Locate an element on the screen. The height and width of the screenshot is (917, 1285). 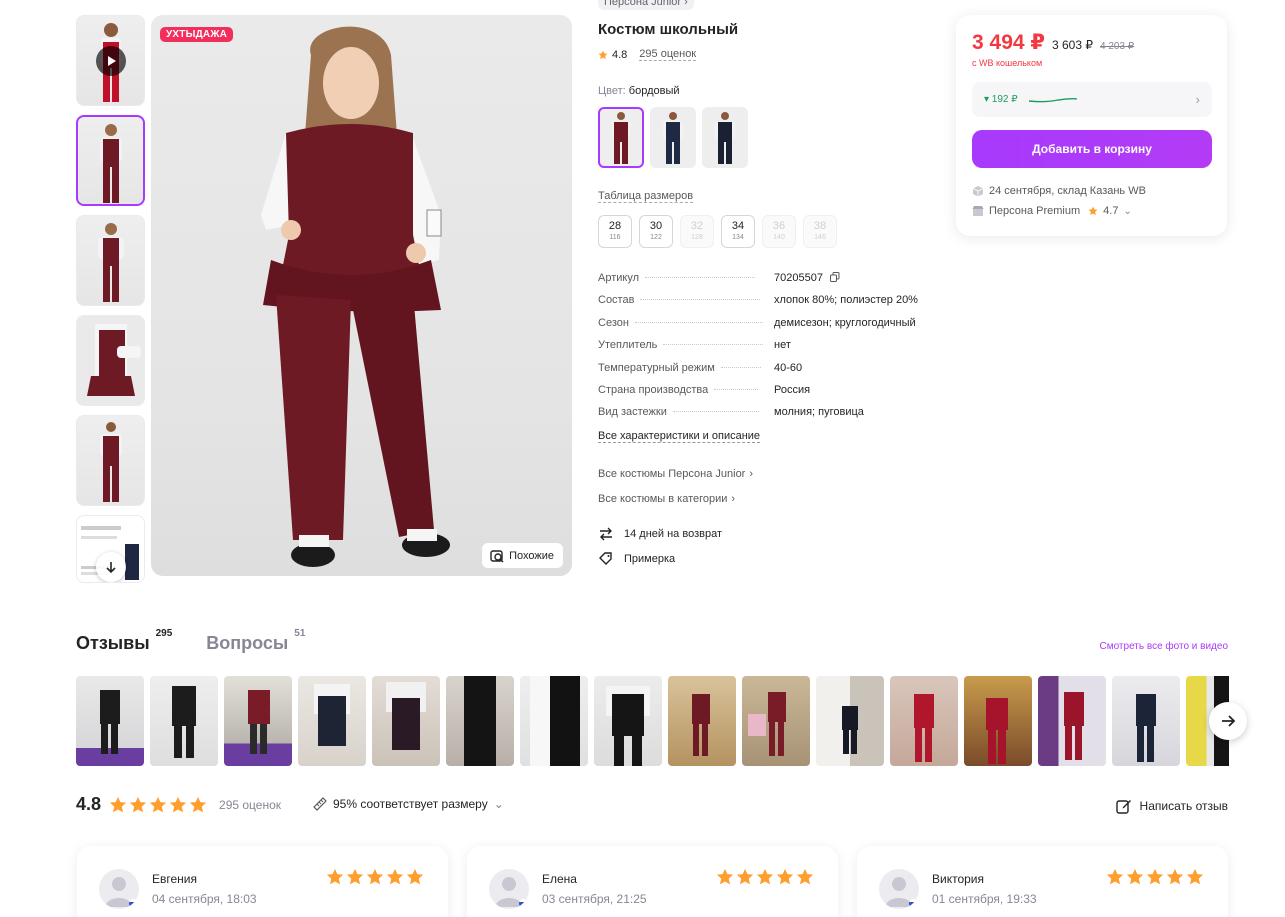
photos-next-button is located at coordinates (1228, 721).